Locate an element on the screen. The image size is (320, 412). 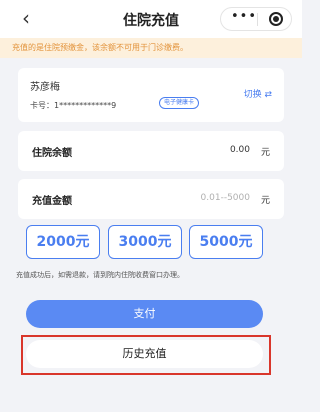
navigation-bar: ‹ 住院充值 ••• is located at coordinates (151, 19).